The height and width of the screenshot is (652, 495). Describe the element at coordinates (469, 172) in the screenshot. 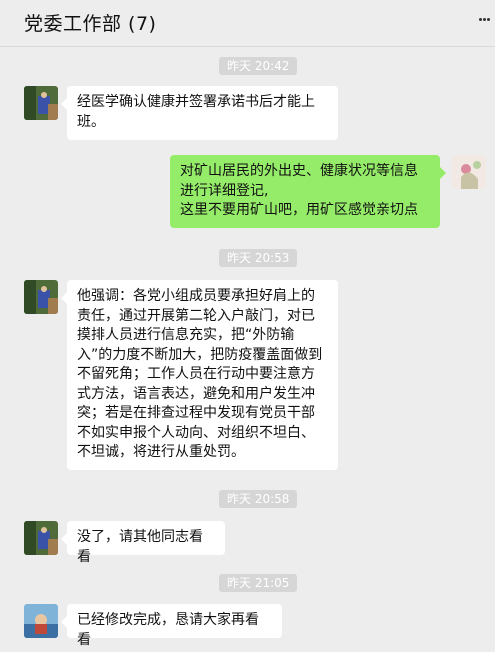

I see `avatar-self` at that location.